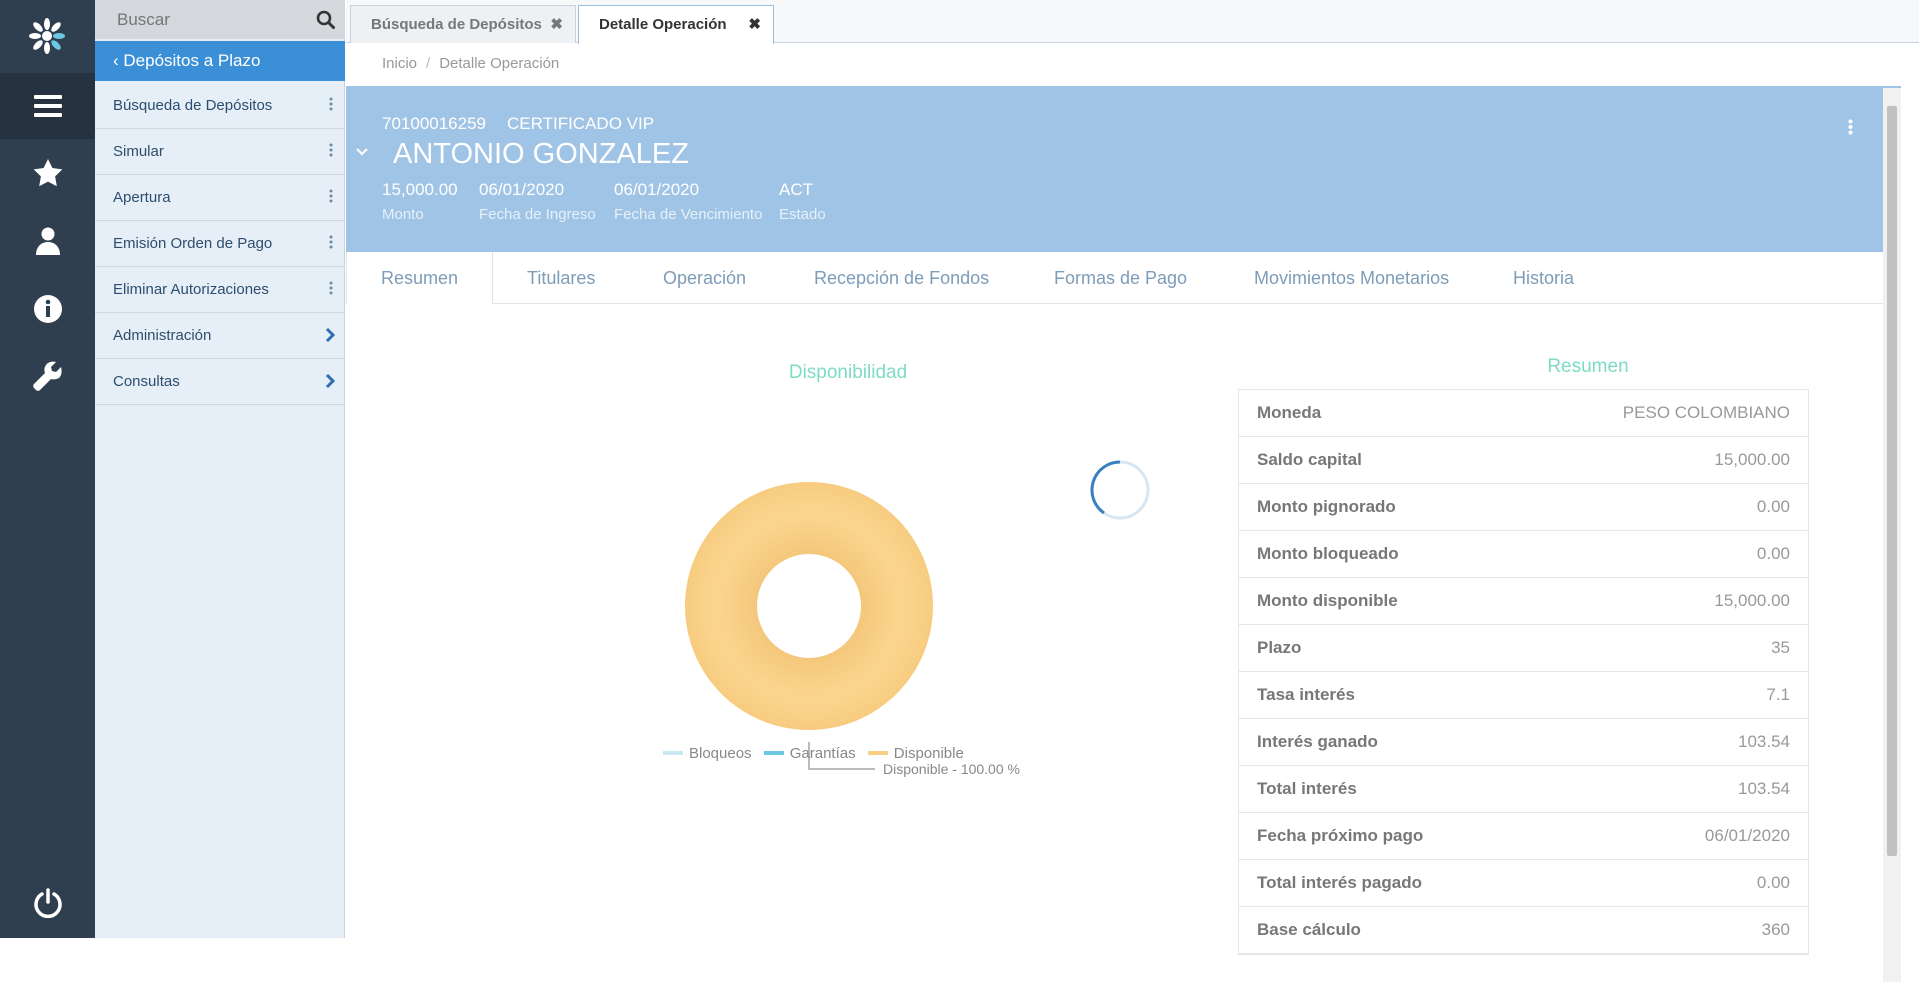  What do you see at coordinates (1775, 929) in the screenshot?
I see `summary-value: 360` at bounding box center [1775, 929].